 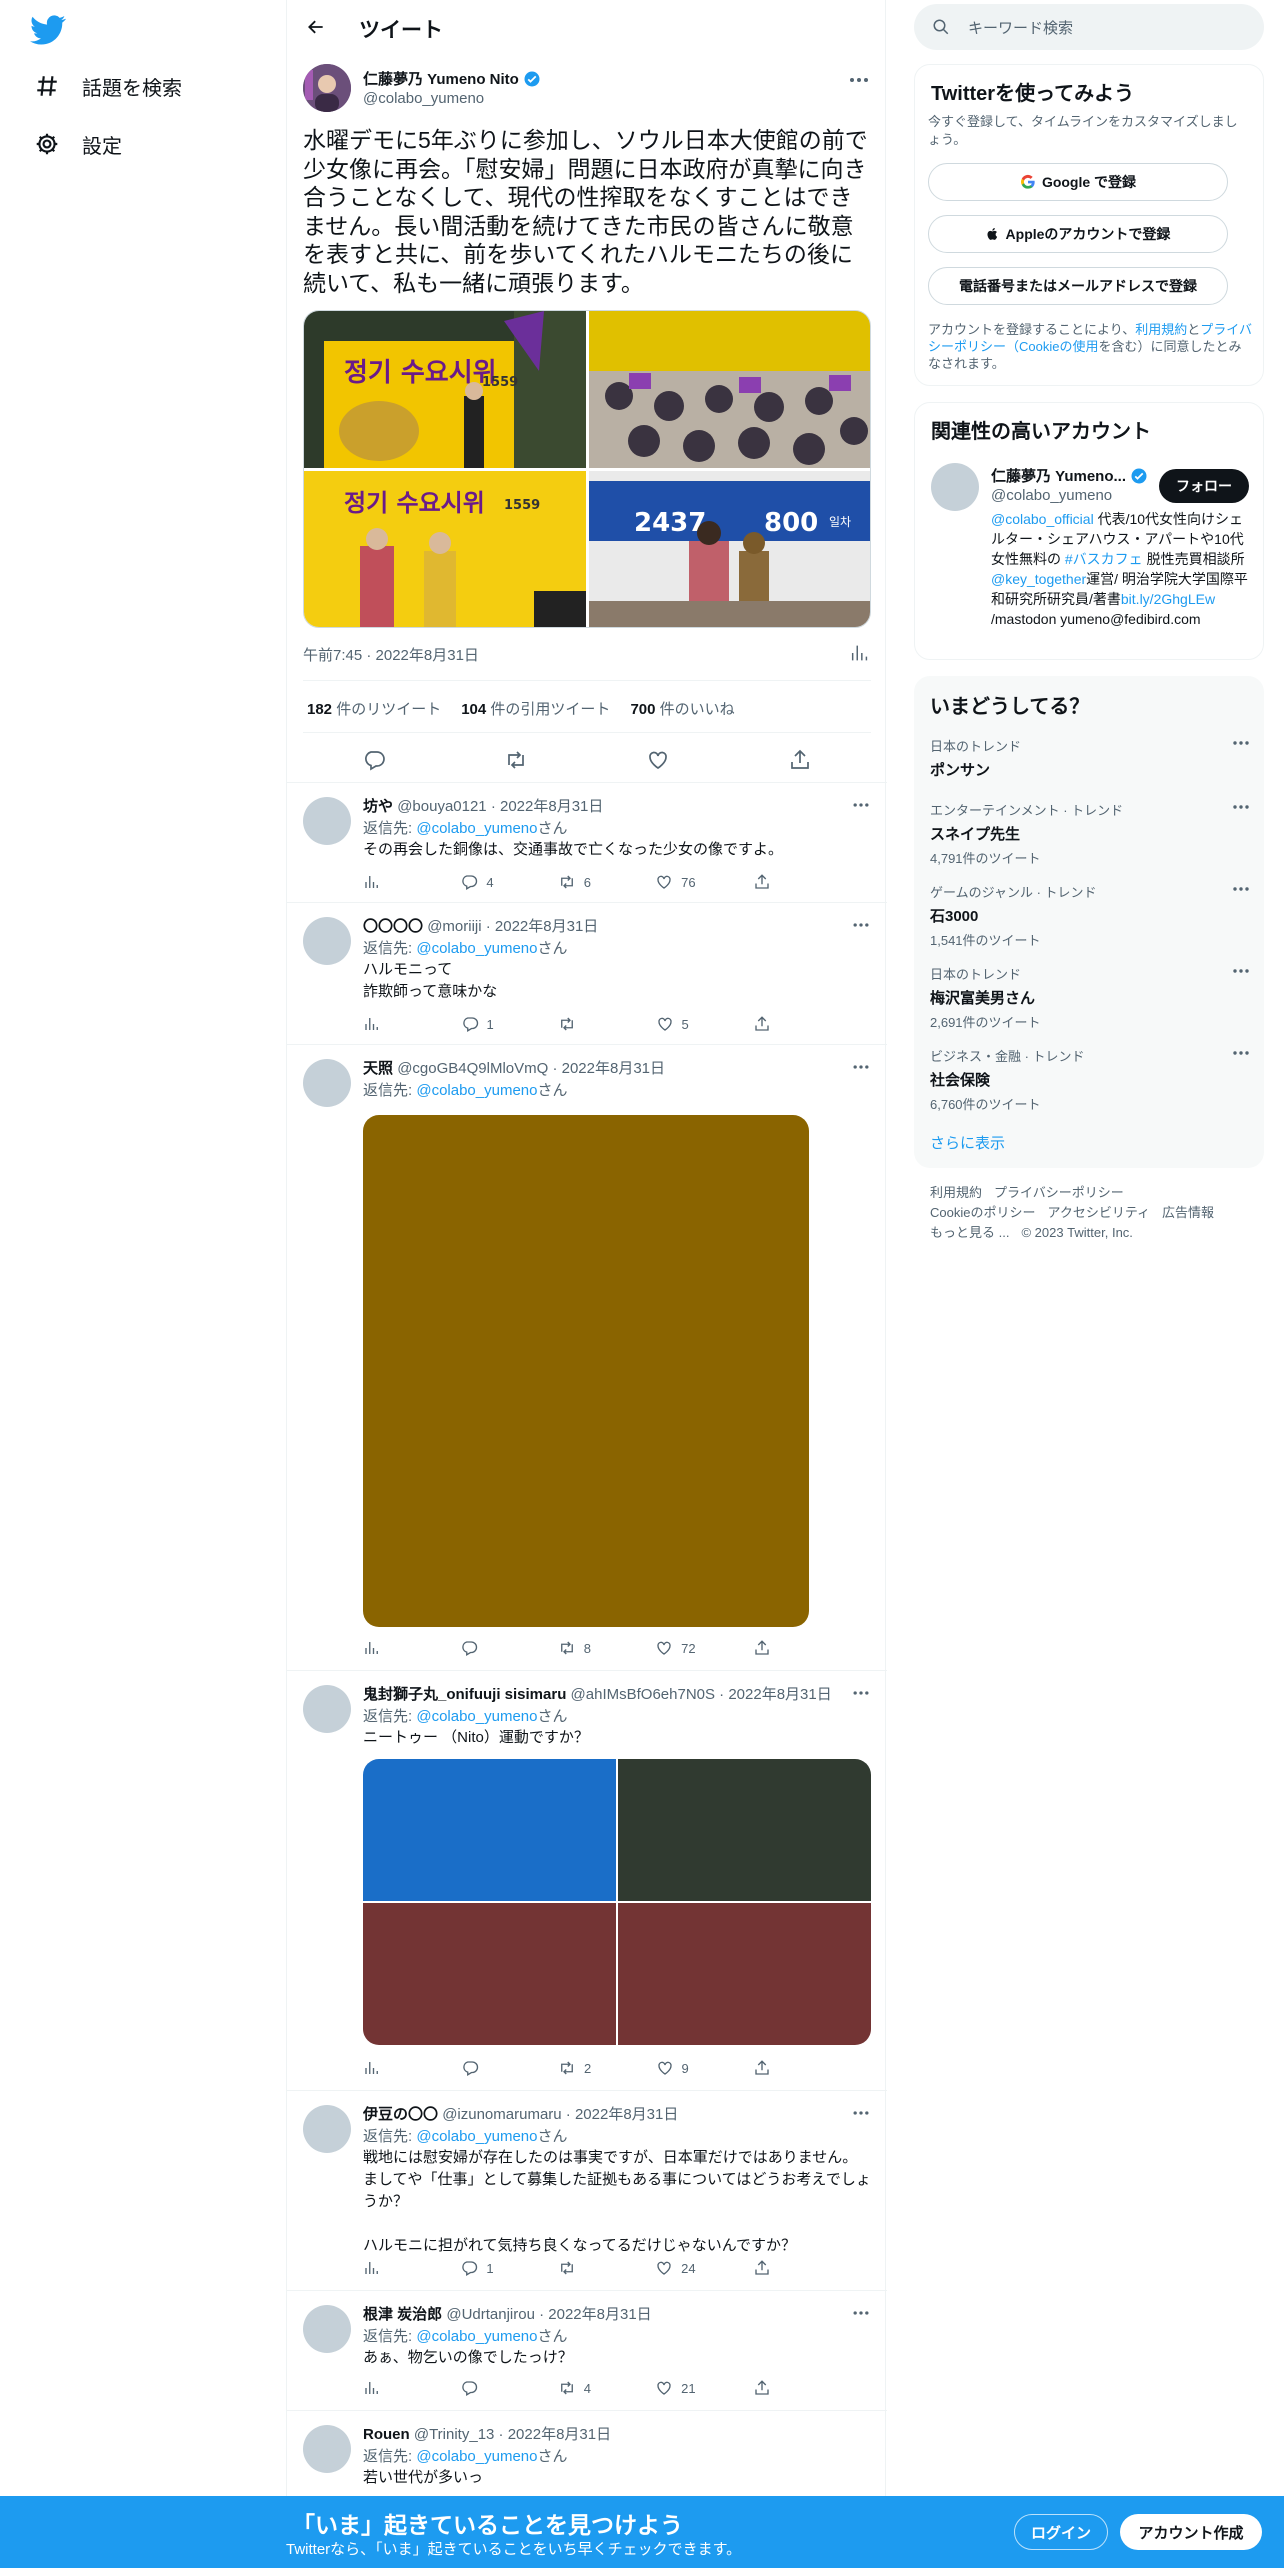 I want to click on reply-icon, so click(x=374, y=760).